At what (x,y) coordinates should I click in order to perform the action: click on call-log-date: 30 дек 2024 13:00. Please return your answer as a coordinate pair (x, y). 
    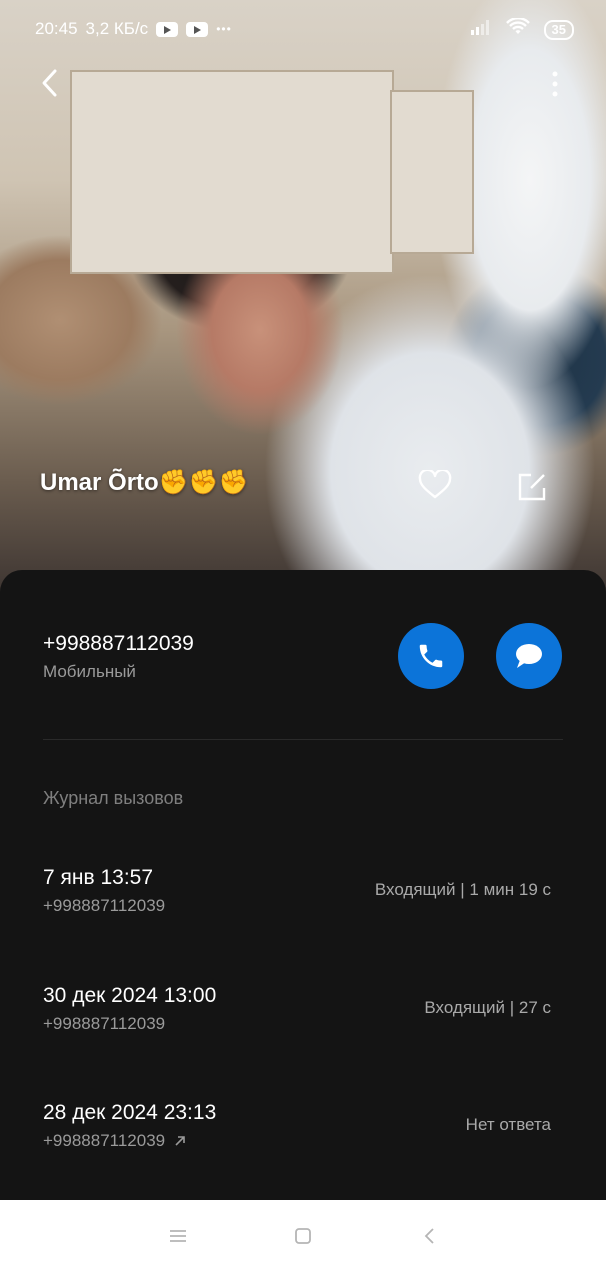
    Looking at the image, I should click on (130, 995).